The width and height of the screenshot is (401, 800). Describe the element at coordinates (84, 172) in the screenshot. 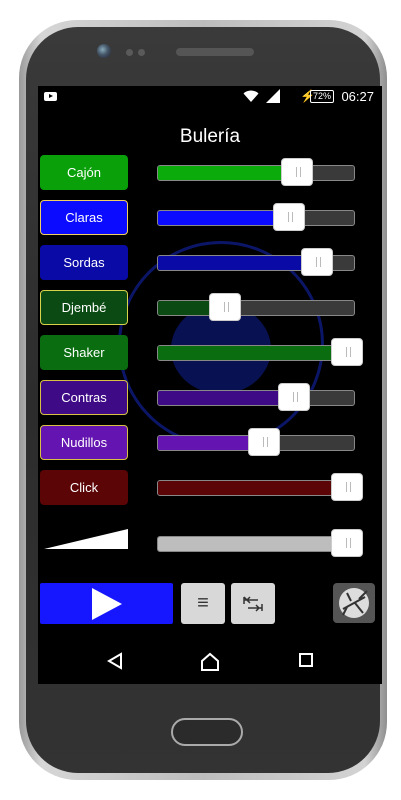

I see `track-pad-button: Cajón` at that location.